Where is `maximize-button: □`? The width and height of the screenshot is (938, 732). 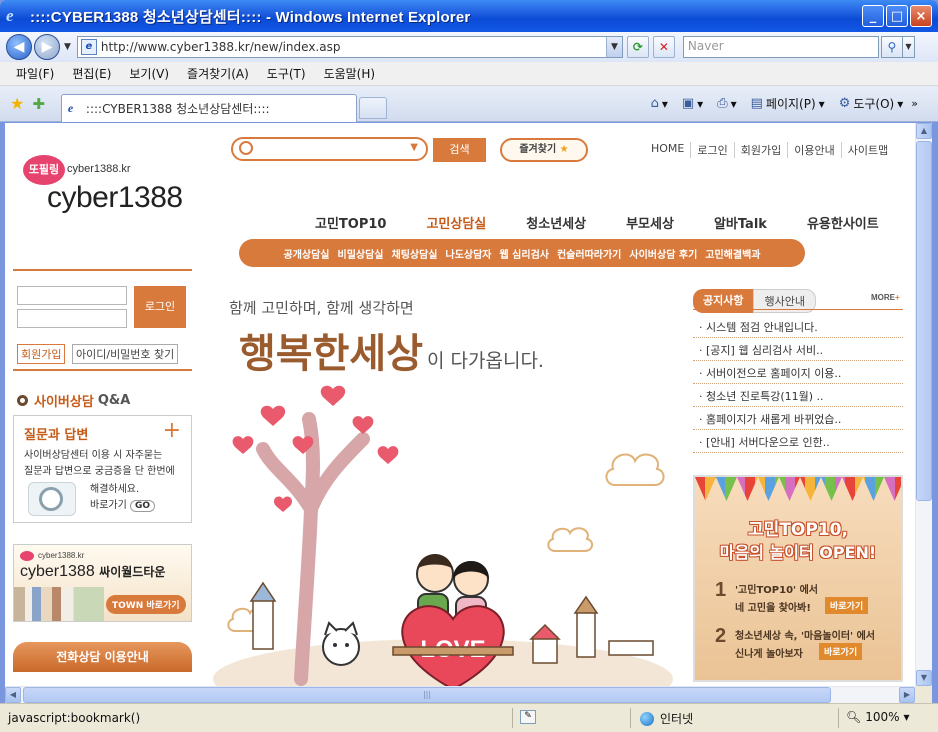
maximize-button: □ is located at coordinates (897, 16).